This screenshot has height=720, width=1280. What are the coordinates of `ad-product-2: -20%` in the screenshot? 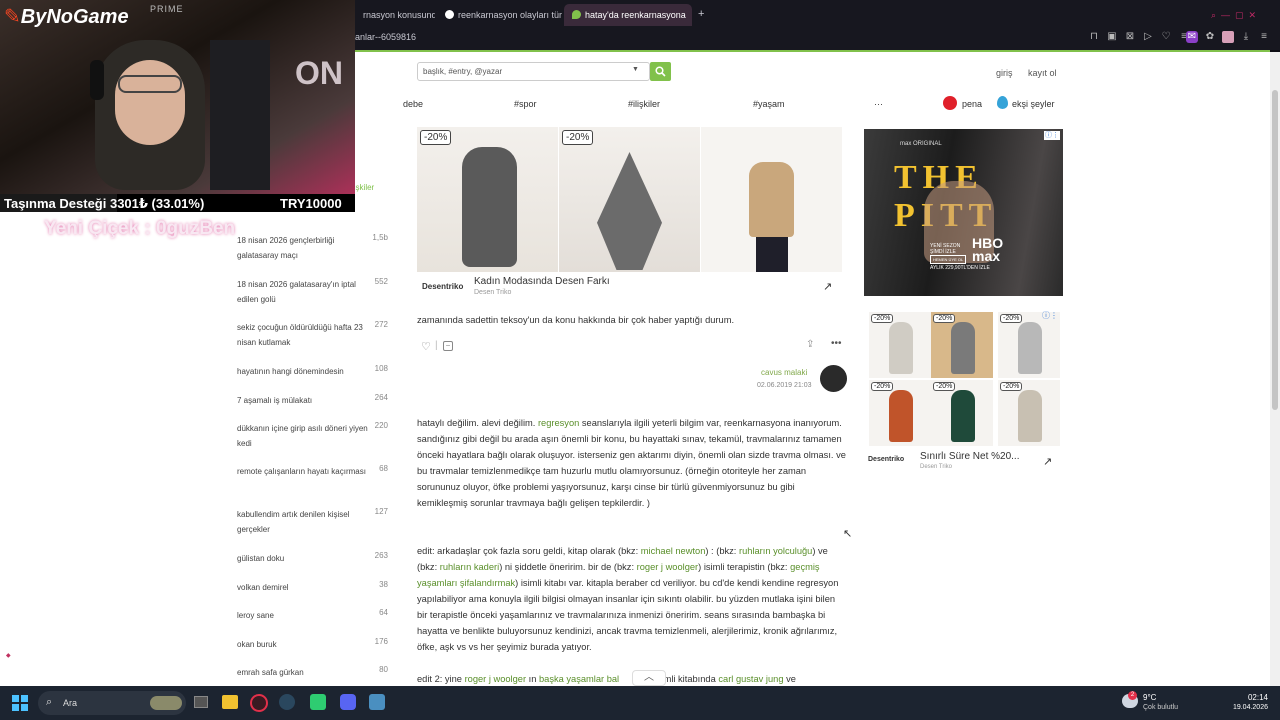 It's located at (629, 199).